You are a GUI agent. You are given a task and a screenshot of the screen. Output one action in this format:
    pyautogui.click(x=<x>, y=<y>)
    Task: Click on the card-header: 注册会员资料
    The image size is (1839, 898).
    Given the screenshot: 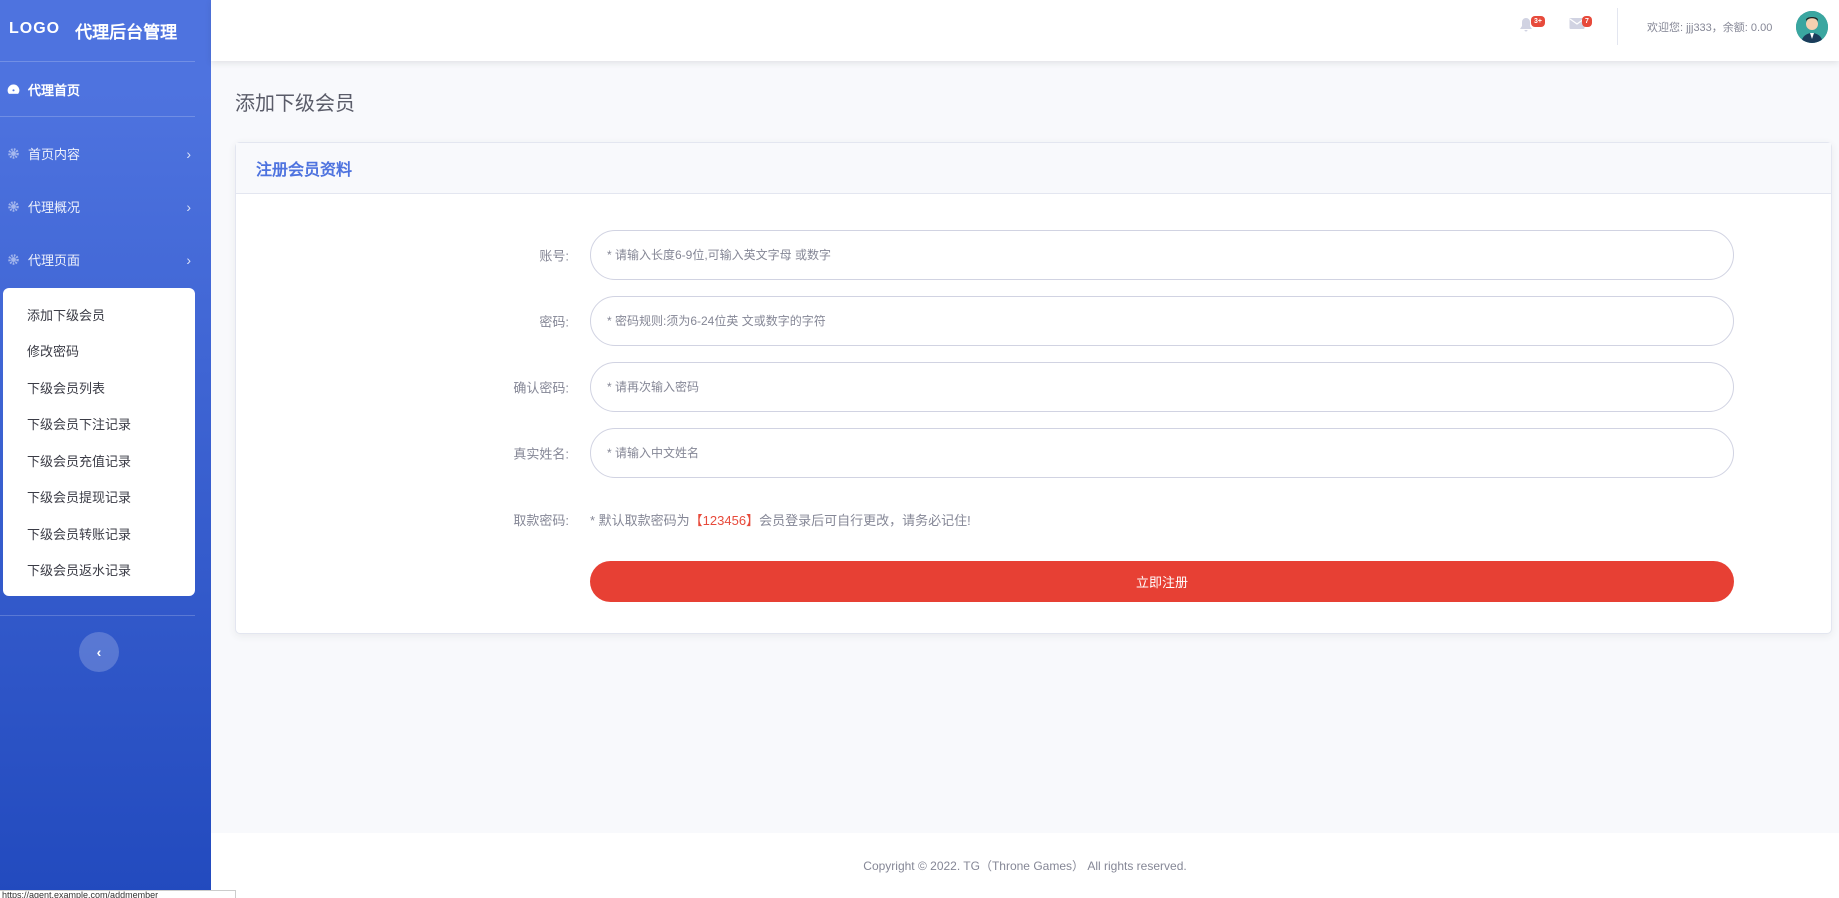 What is the action you would take?
    pyautogui.click(x=1033, y=168)
    